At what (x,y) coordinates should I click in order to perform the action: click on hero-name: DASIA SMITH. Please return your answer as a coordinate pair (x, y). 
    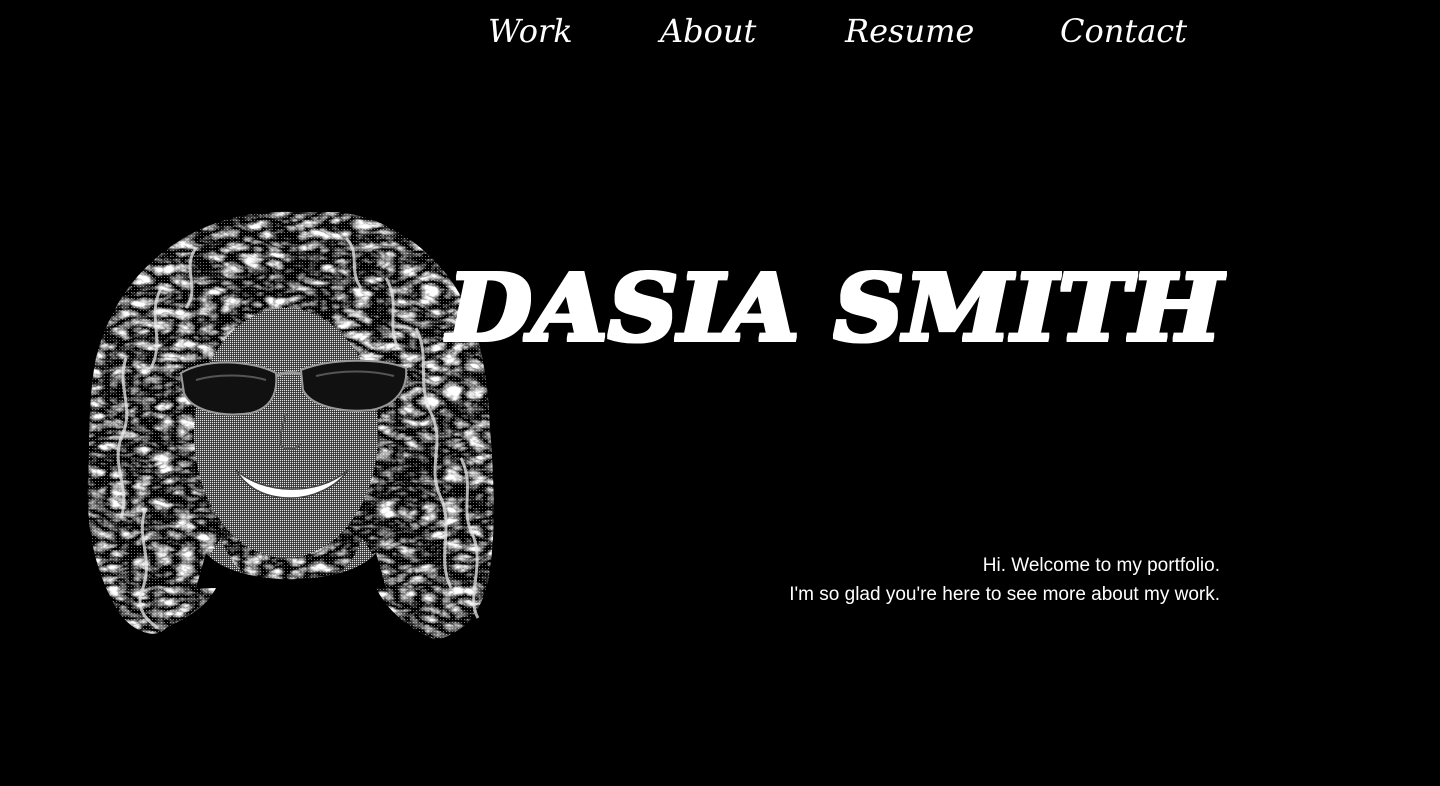
    Looking at the image, I should click on (835, 308).